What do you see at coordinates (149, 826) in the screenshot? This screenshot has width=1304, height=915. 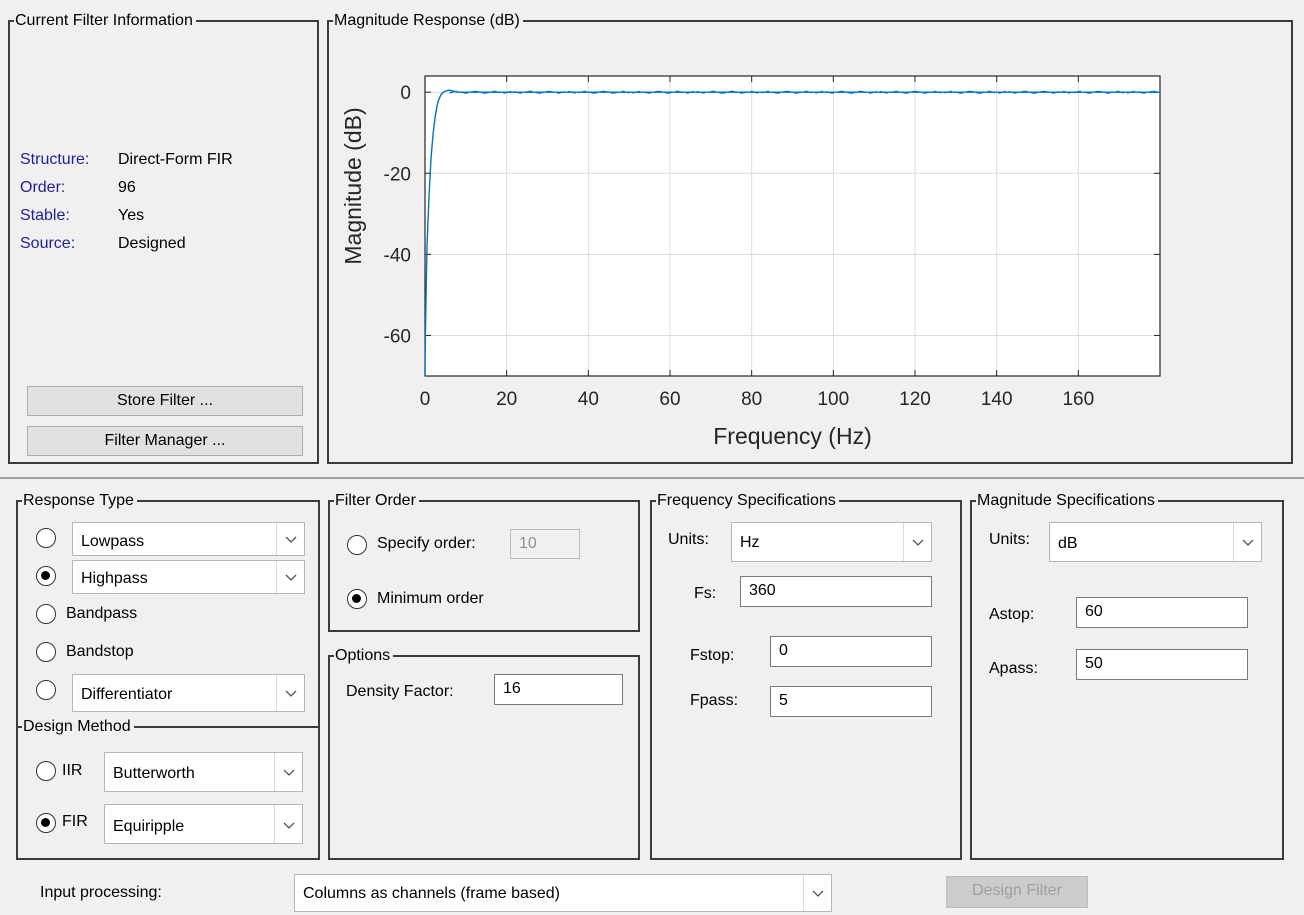 I see `fir-method-label: Equiripple` at bounding box center [149, 826].